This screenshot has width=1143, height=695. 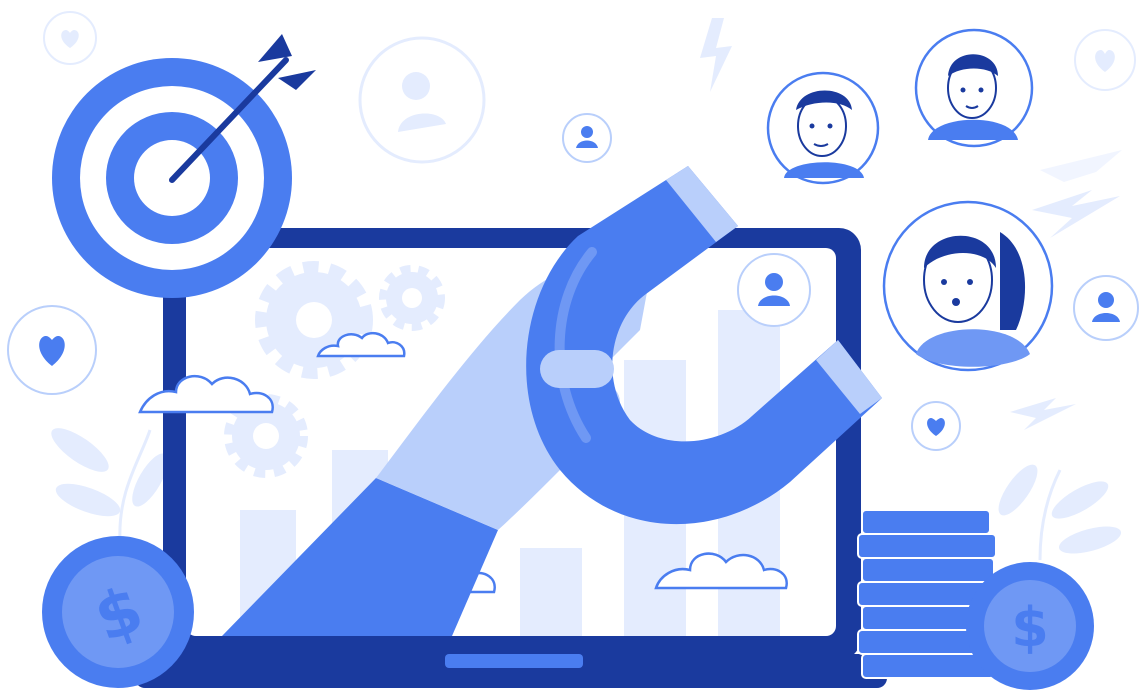 I want to click on coin-dollar-symbol: $, so click(x=1030, y=627).